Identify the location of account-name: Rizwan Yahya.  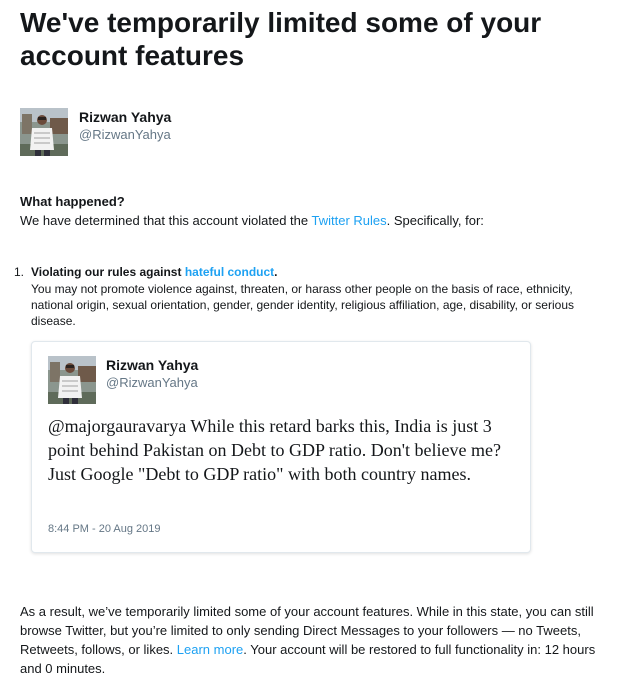
(125, 117).